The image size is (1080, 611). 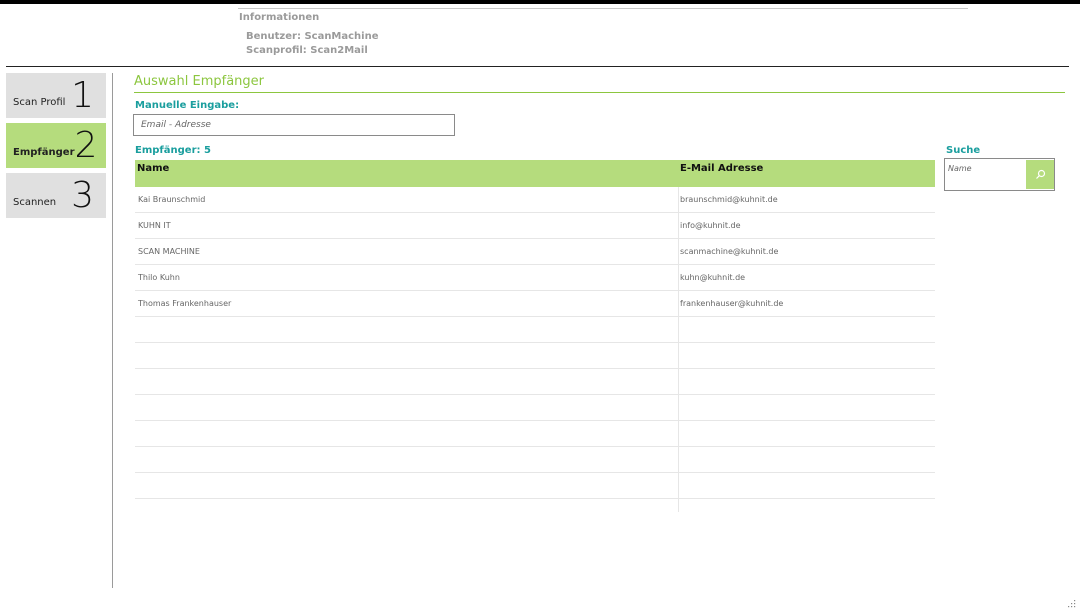 I want to click on sidebar-divider, so click(x=112, y=330).